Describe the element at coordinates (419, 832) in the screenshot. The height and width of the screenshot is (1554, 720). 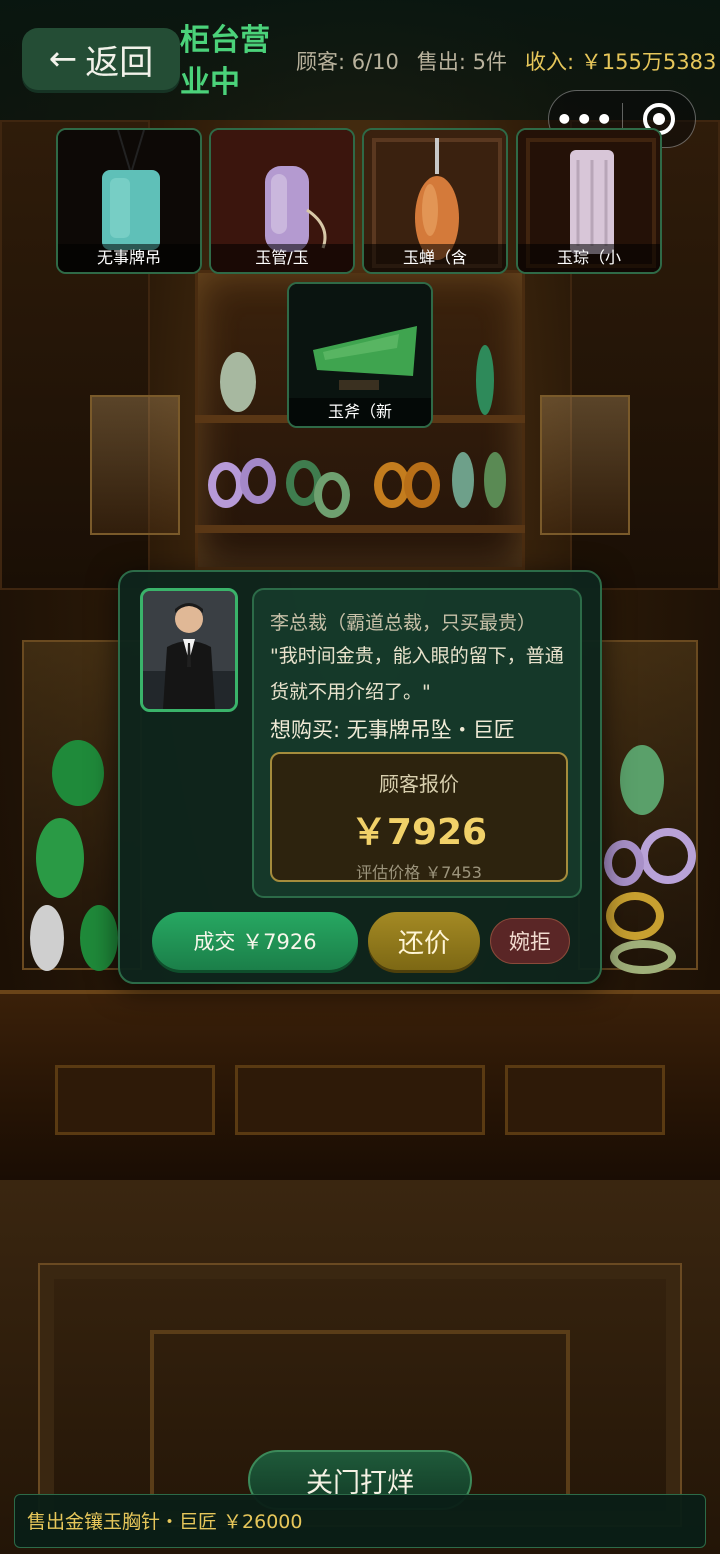
I see `offer-price: ￥7926` at that location.